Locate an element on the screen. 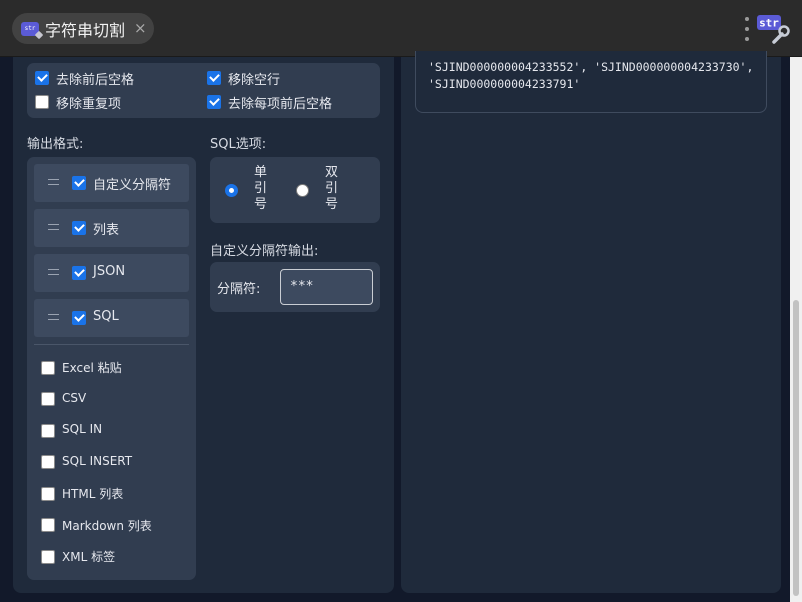  title-bar: str 字符串切割 × str is located at coordinates (401, 28).